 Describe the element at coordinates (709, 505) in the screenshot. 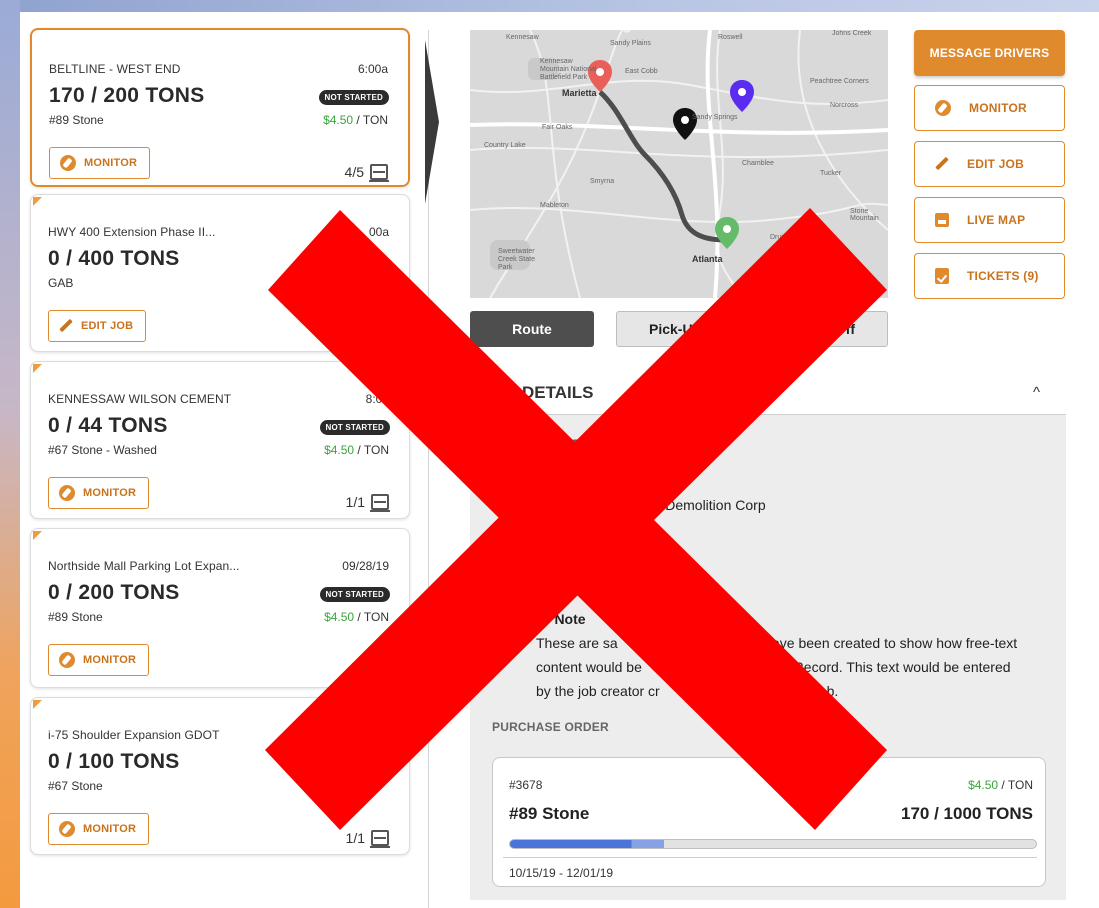

I see `company-name: & Demolition Corp` at that location.